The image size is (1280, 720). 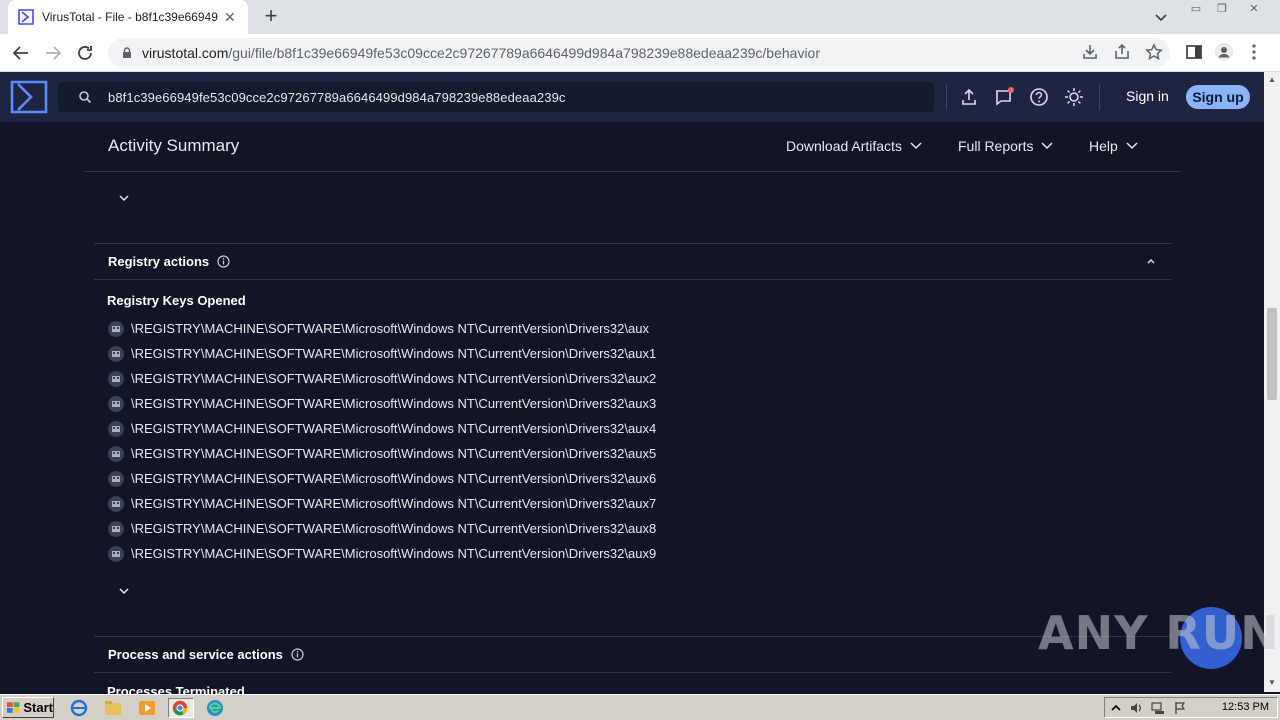 I want to click on side-panel-icon, so click(x=1194, y=52).